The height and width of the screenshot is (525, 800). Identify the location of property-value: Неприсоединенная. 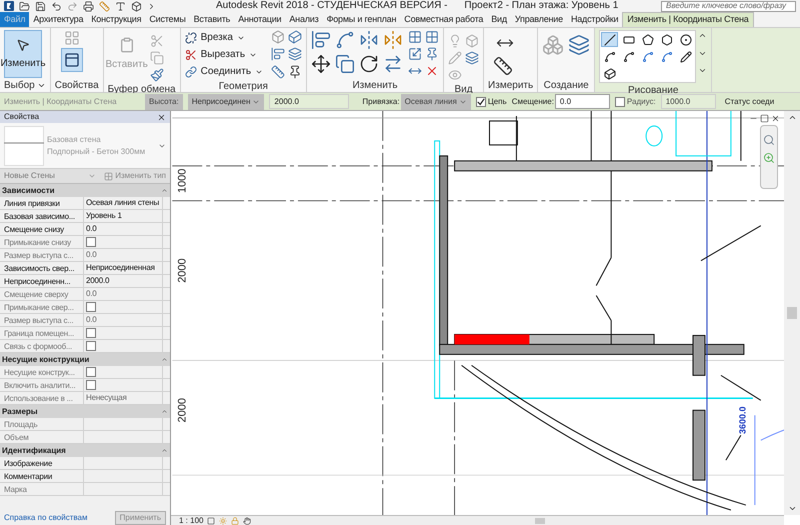
(120, 268).